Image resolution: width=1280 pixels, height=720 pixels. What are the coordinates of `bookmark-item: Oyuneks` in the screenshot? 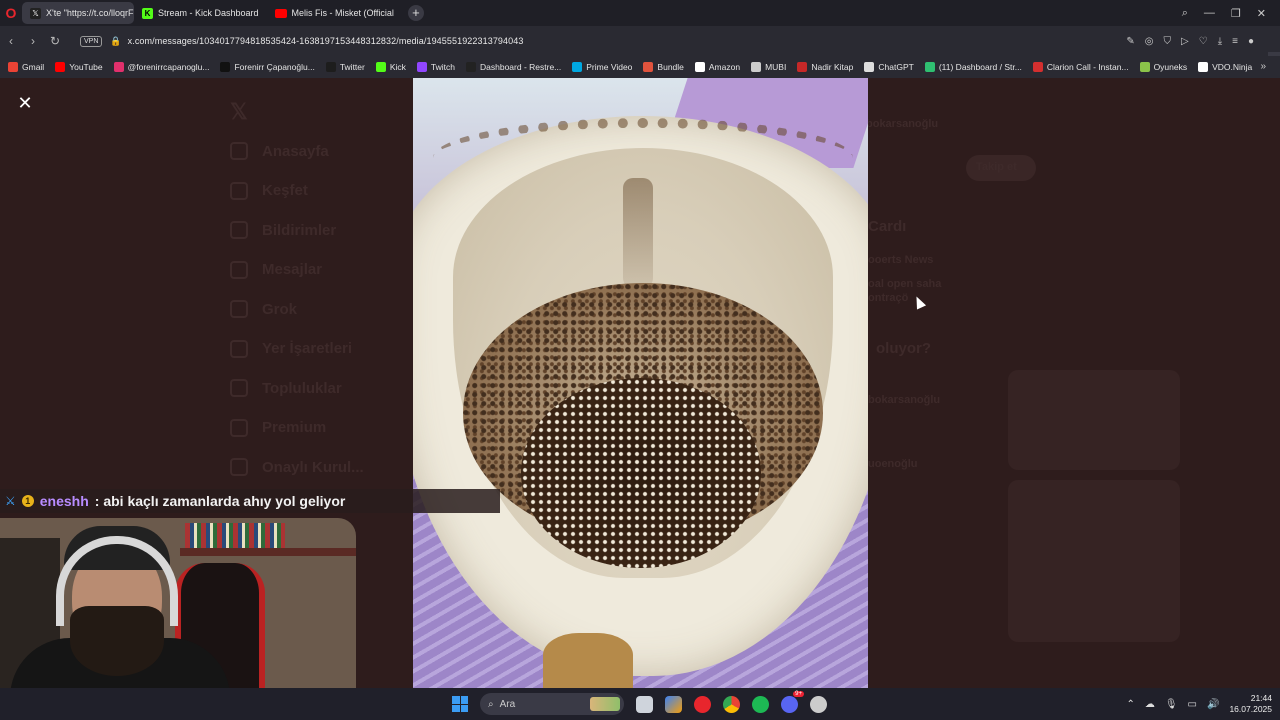 It's located at (1163, 67).